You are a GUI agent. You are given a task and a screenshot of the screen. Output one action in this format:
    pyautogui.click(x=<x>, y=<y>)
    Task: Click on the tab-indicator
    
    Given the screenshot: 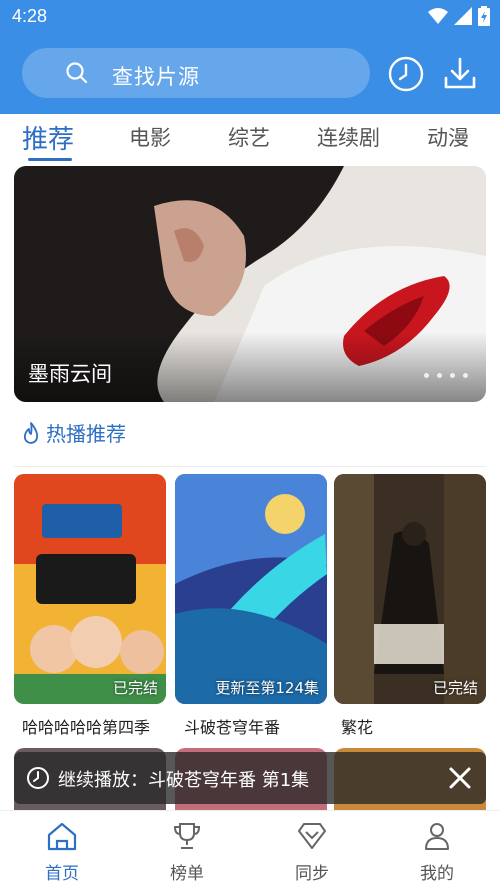 What is the action you would take?
    pyautogui.click(x=50, y=159)
    